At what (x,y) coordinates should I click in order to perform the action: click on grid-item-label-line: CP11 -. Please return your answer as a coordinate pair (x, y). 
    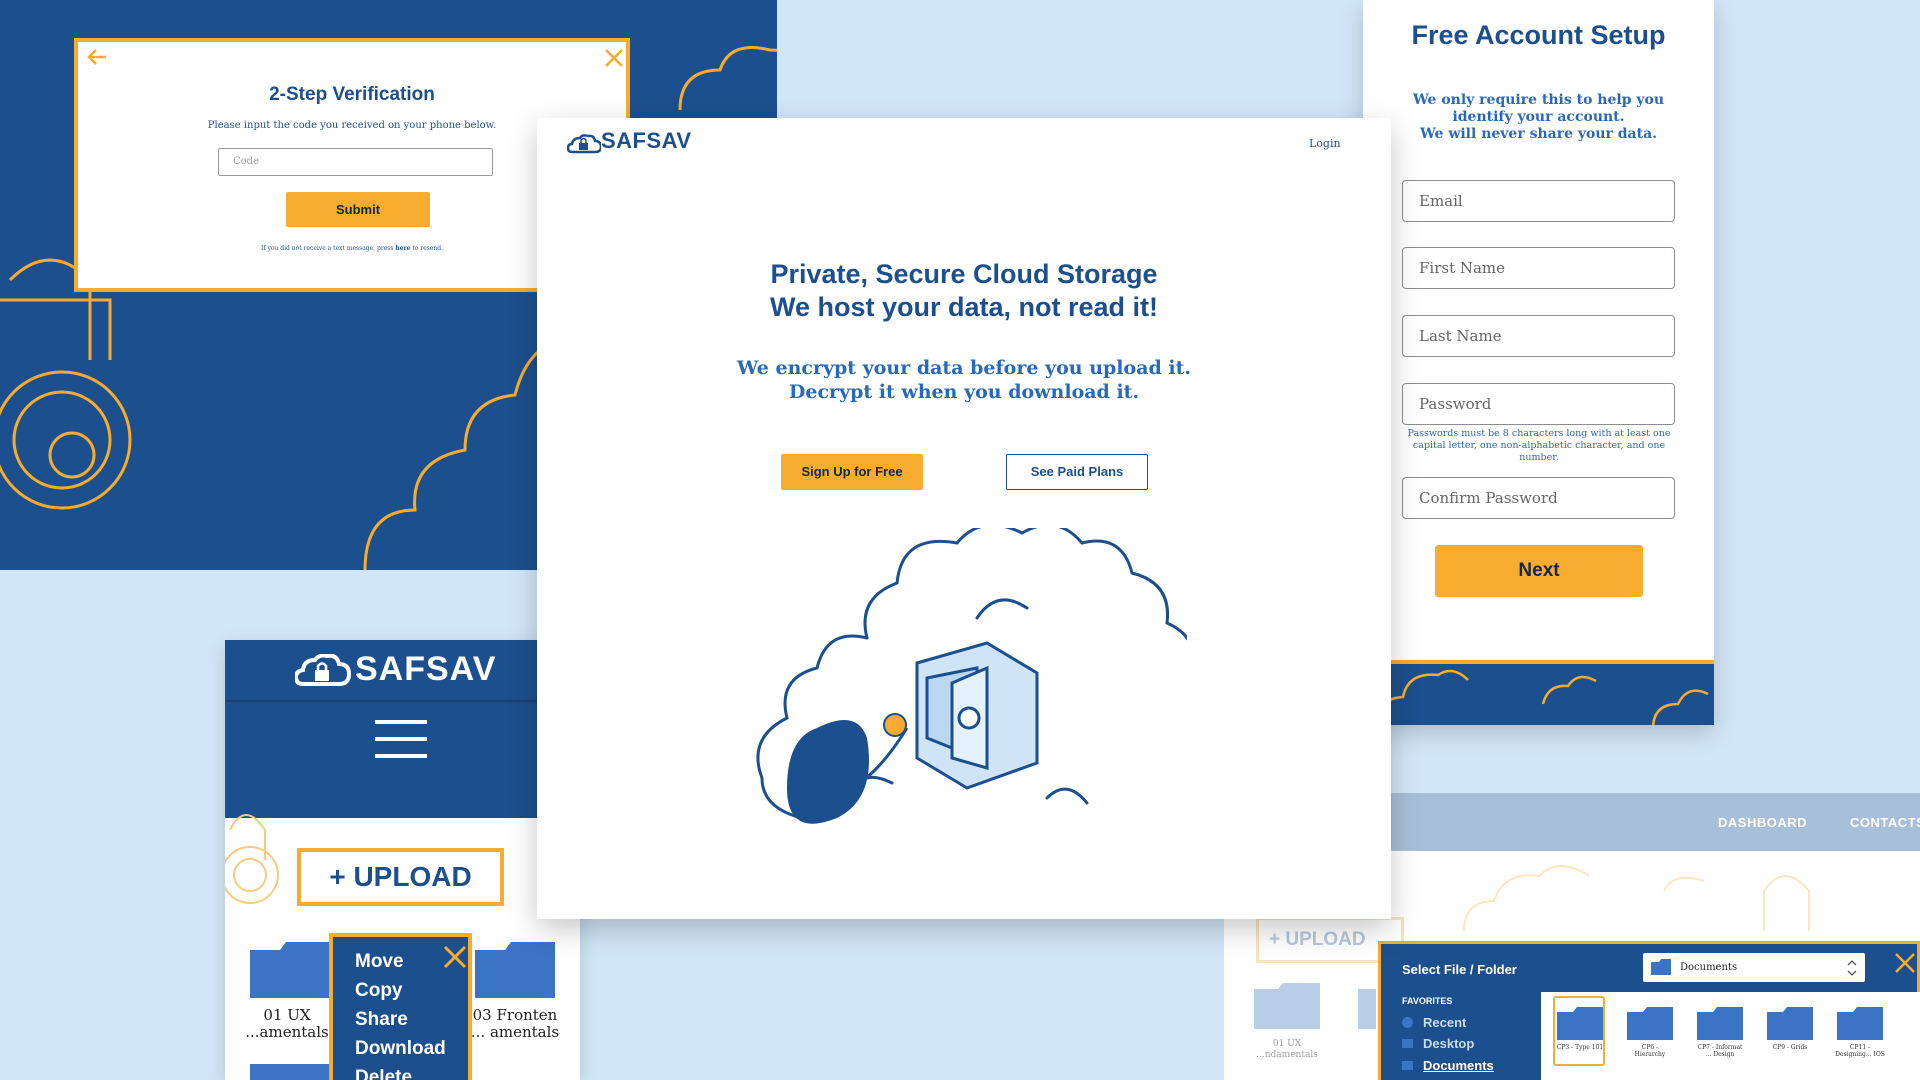
    Looking at the image, I should click on (1860, 1047).